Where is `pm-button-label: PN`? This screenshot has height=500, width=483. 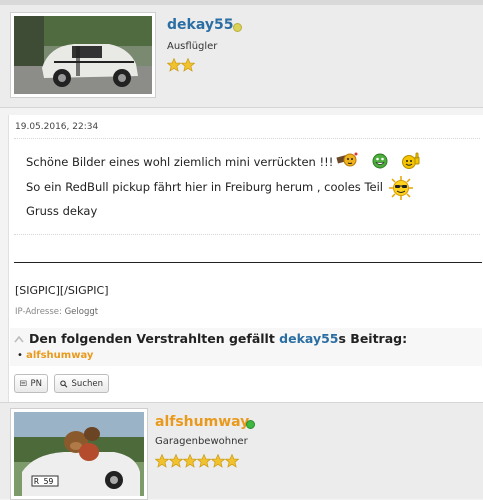 pm-button-label: PN is located at coordinates (36, 383).